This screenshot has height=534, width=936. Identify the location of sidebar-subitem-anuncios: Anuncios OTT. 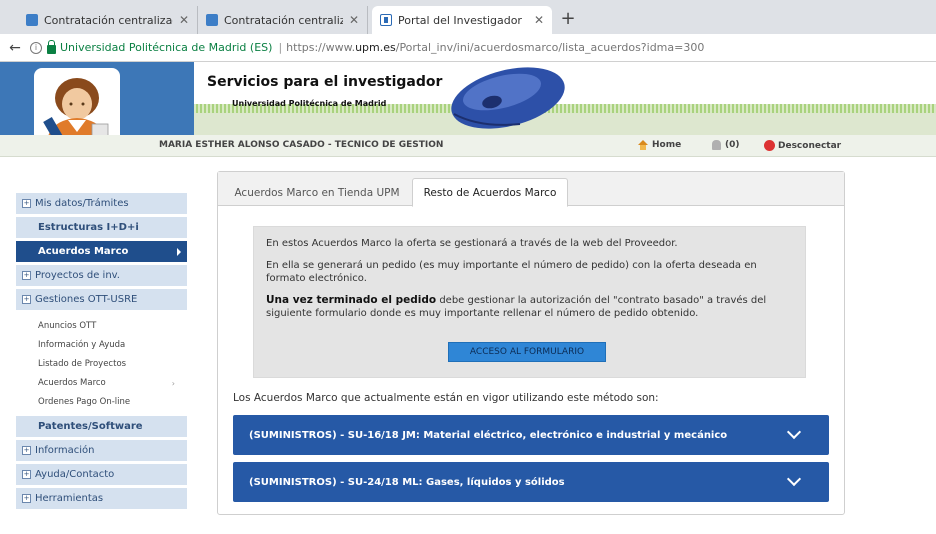
(112, 326).